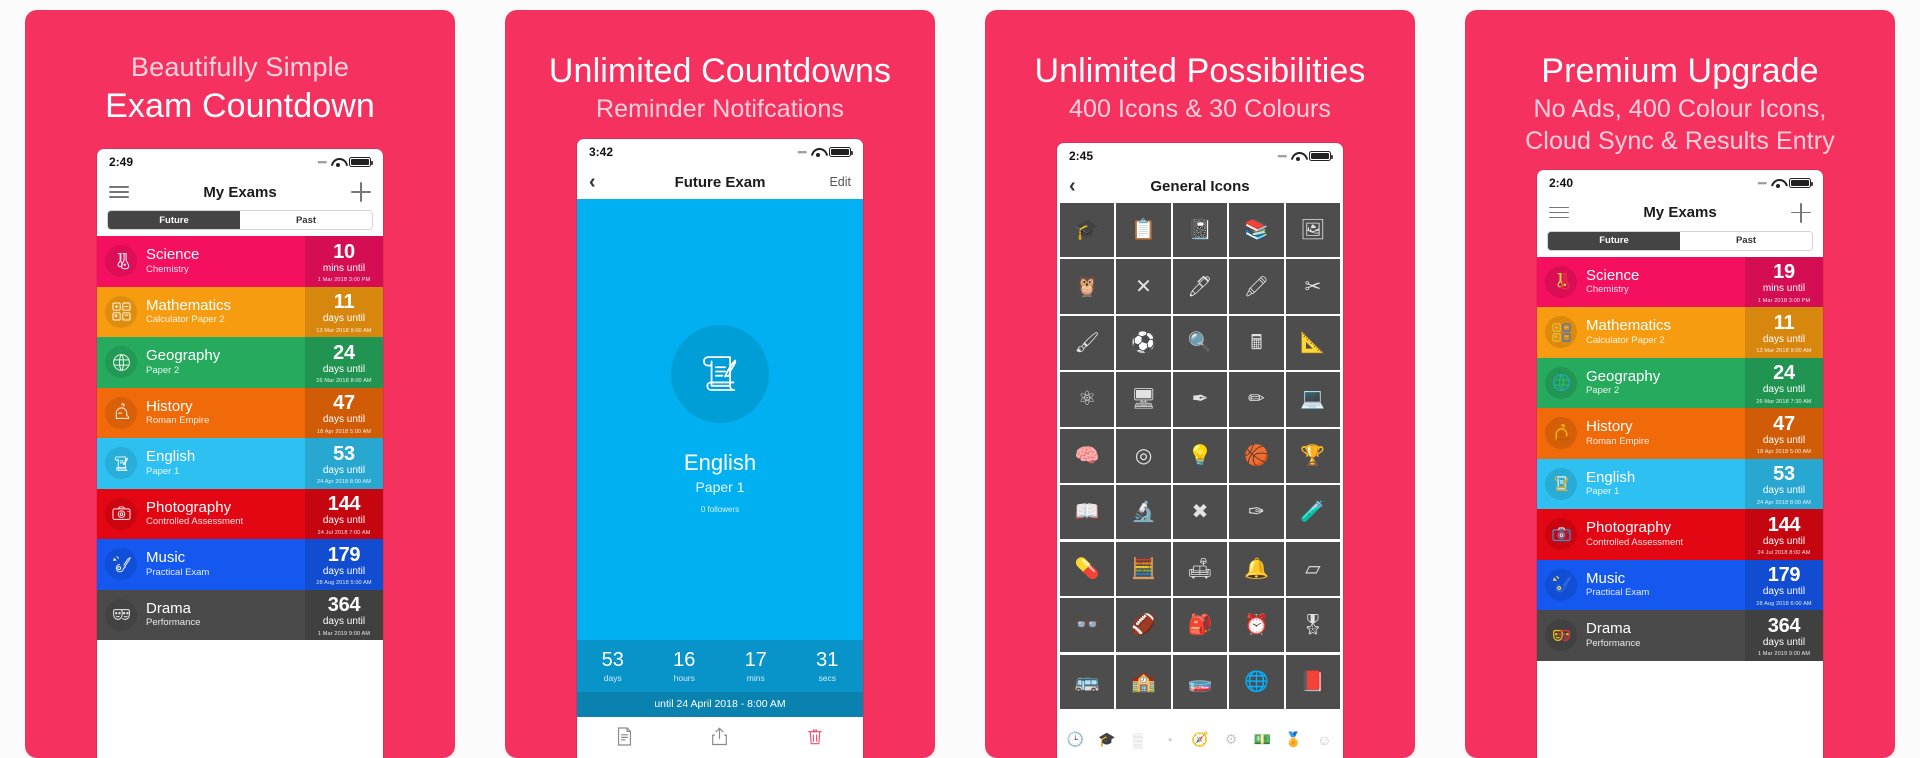 This screenshot has width=1920, height=758. I want to click on exam-title: Drama, so click(1609, 629).